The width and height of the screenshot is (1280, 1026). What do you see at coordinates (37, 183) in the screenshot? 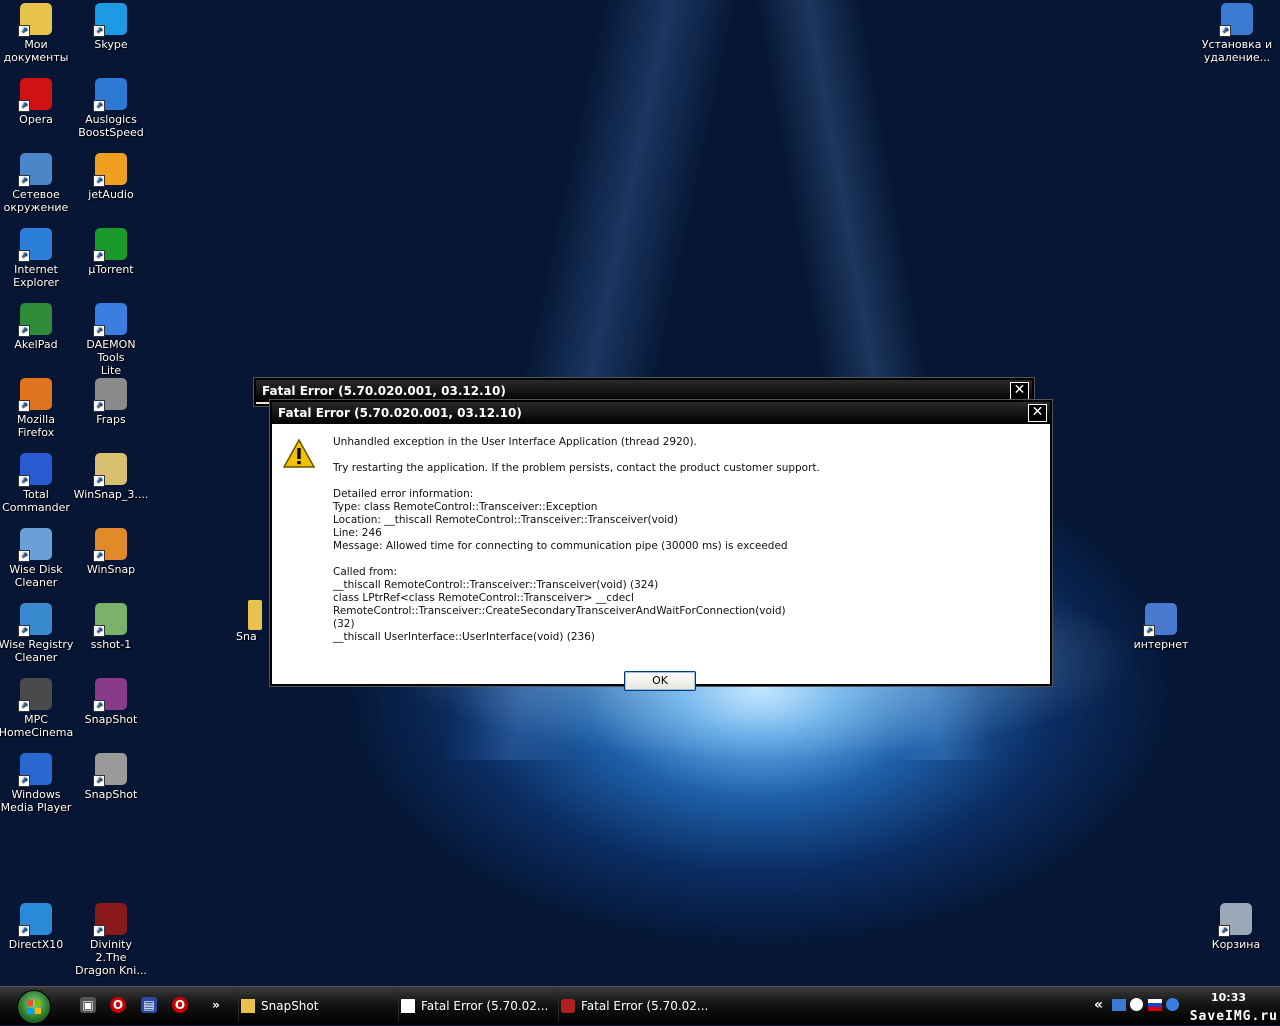
I see `desktop-icon: ↗ Сетевое окружение` at bounding box center [37, 183].